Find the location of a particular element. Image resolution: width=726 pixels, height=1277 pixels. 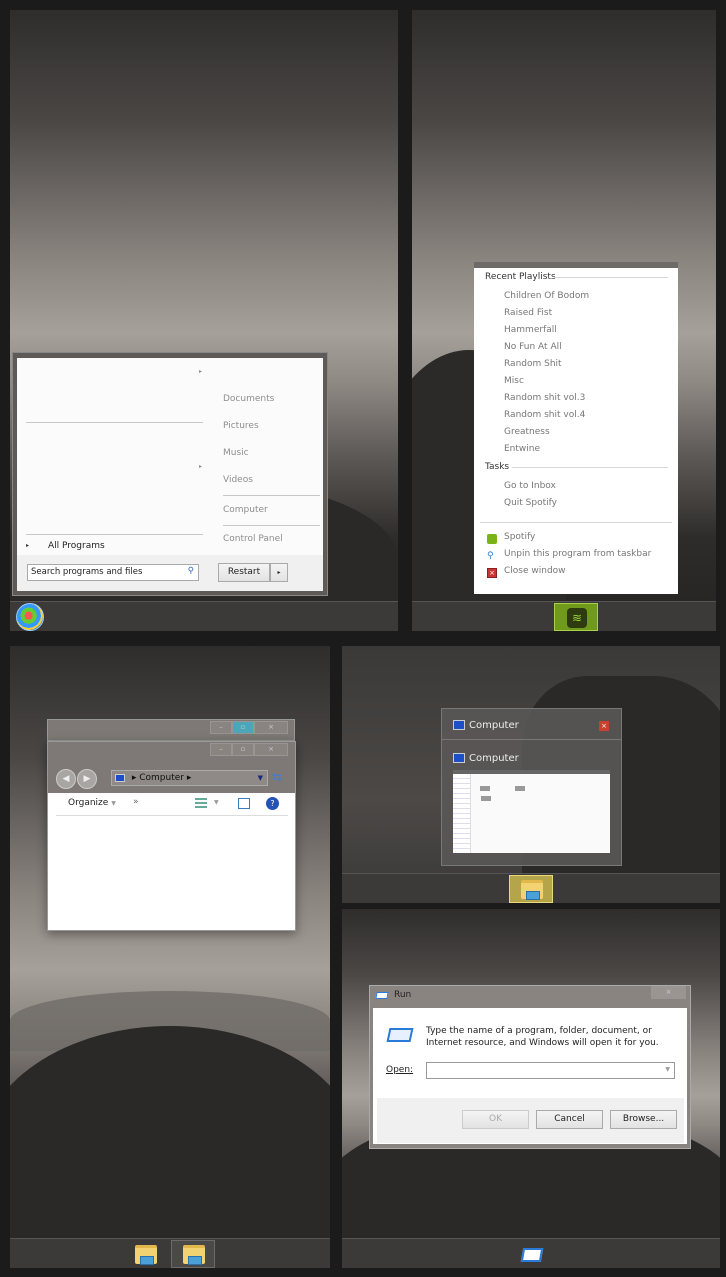

close-window-icon: × is located at coordinates (492, 573).